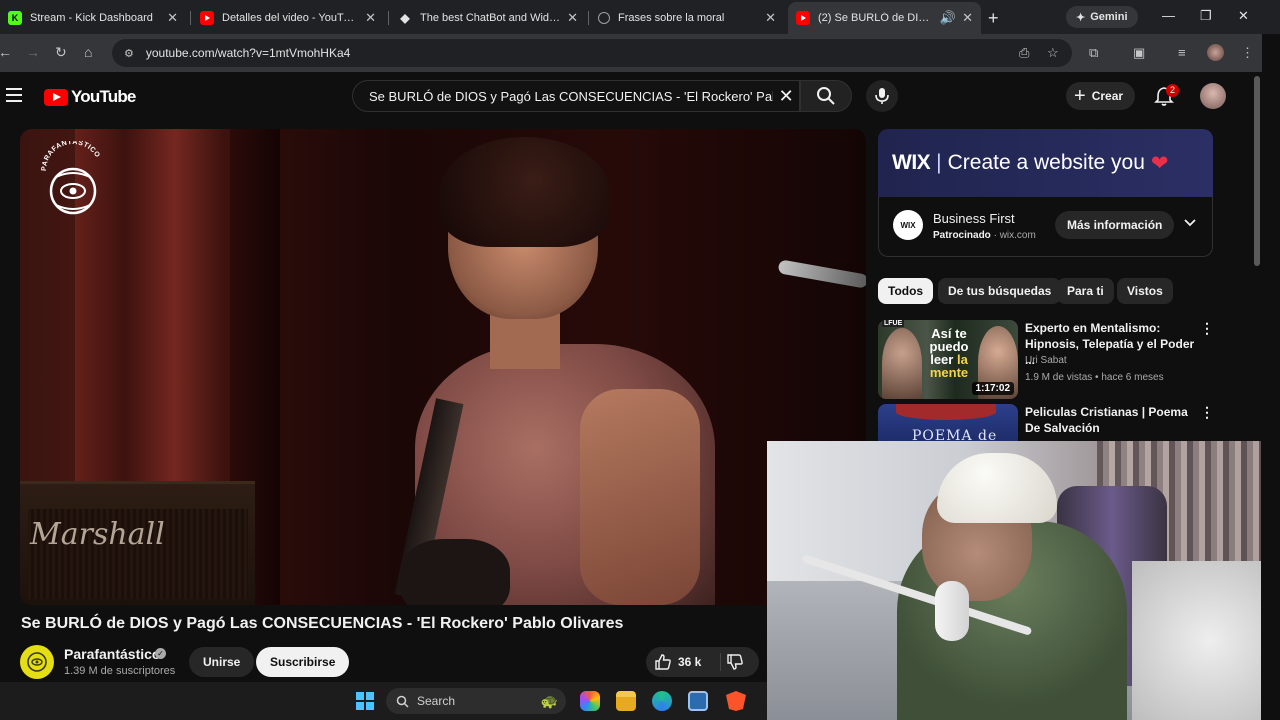 The image size is (1280, 720). Describe the element at coordinates (687, 18) in the screenshot. I see `tab-frases-moral: Frases sobre la moral ✕` at that location.